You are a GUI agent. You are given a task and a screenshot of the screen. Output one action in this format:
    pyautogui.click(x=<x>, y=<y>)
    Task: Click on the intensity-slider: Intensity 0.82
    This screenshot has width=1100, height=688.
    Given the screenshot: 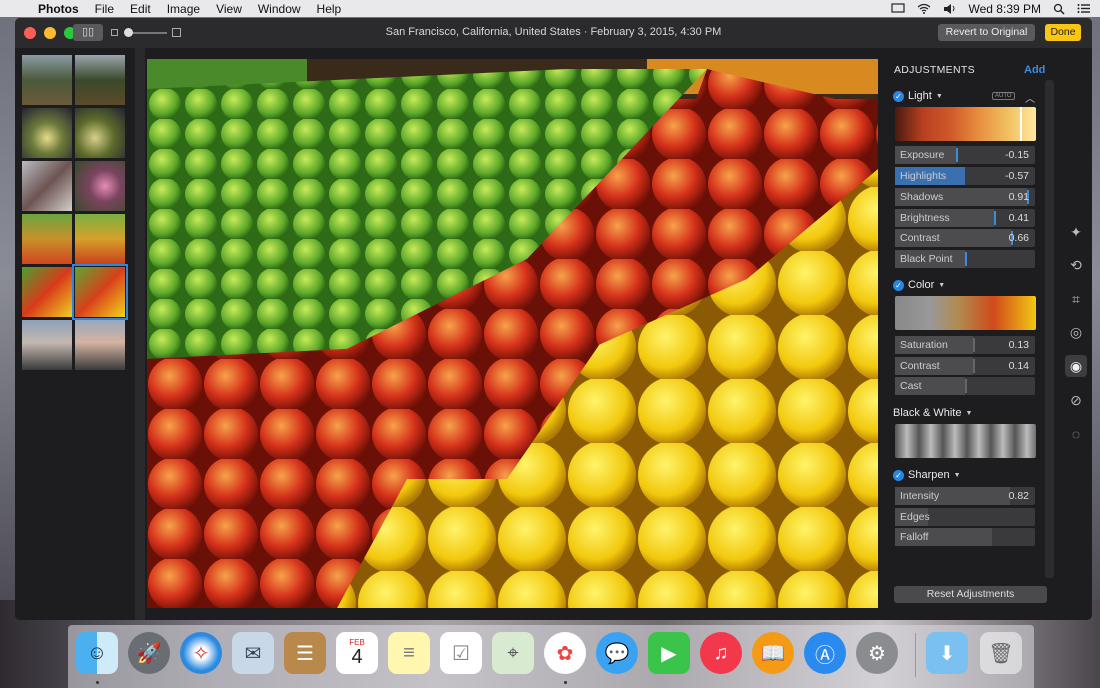 What is the action you would take?
    pyautogui.click(x=965, y=496)
    